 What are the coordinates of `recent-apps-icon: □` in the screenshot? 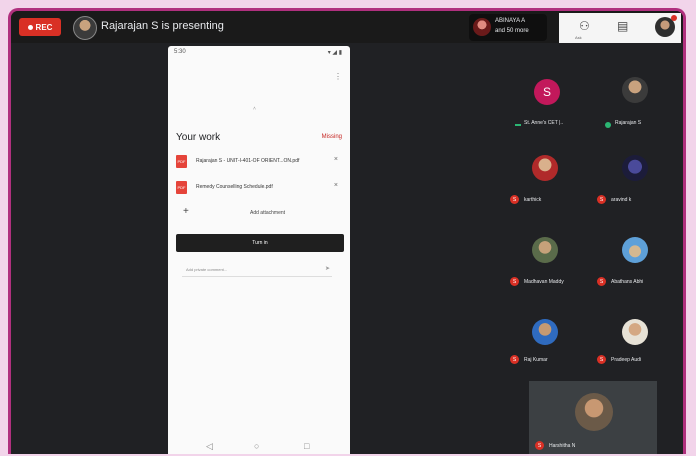 It's located at (306, 446).